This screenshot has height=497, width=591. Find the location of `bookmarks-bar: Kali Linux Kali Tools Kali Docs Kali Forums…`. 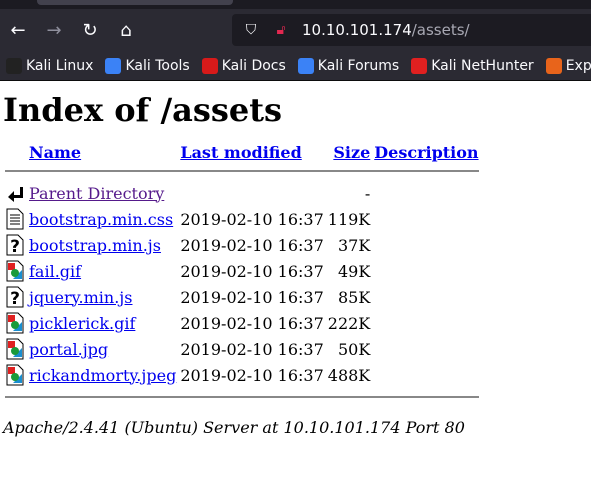

bookmarks-bar: Kali Linux Kali Tools Kali Docs Kali Forums… is located at coordinates (295, 66).